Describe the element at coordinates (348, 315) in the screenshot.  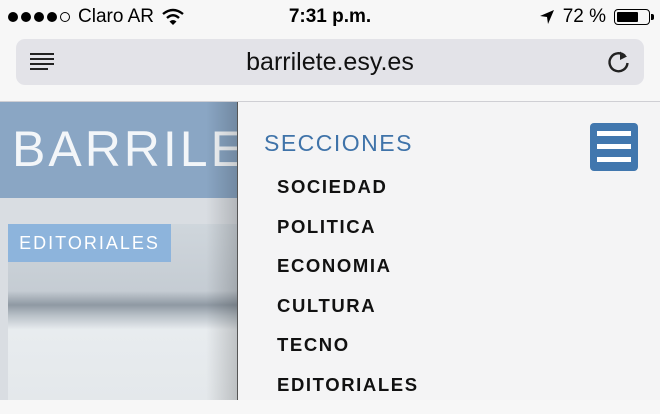
I see `menu-item-cultura: CULTURA` at that location.